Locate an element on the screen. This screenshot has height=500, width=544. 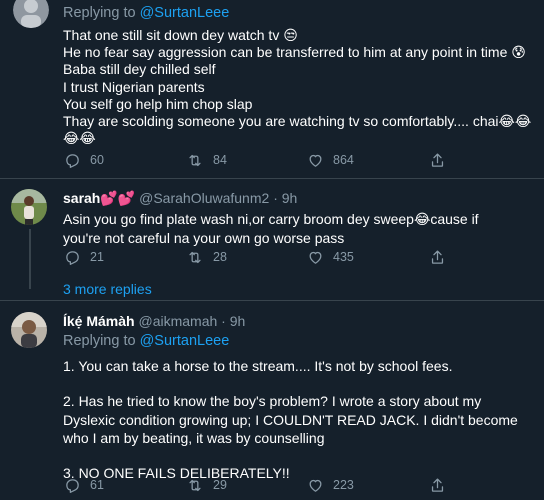
tweet-actions: 21 28 435 is located at coordinates (272, 257).